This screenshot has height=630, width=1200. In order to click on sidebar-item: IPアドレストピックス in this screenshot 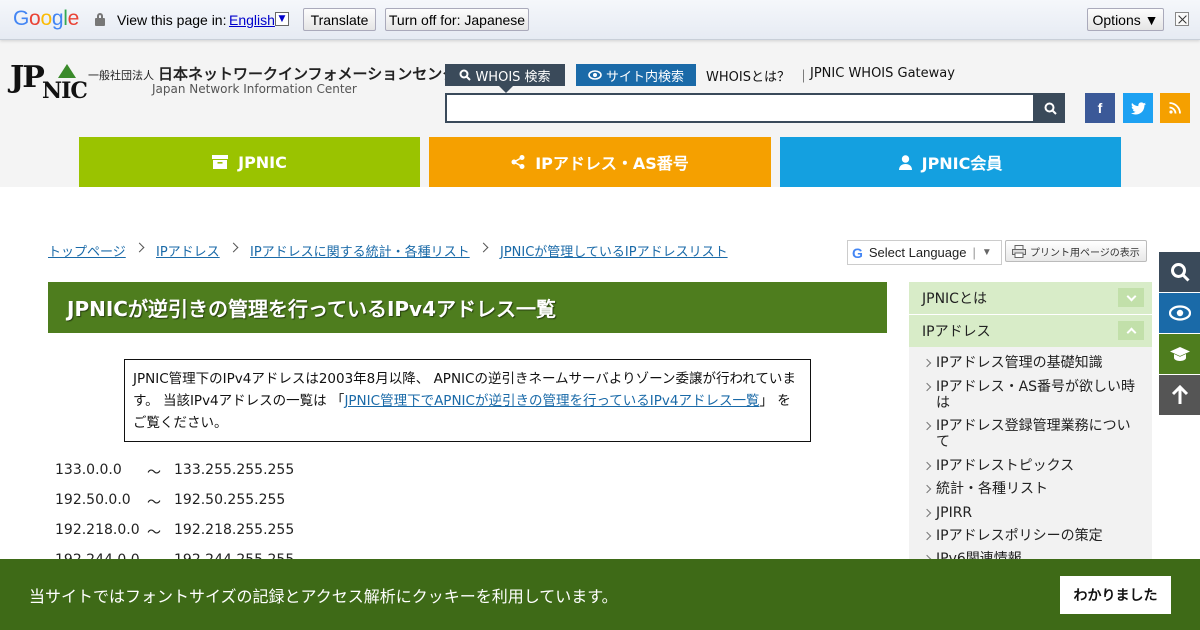, I will do `click(1038, 466)`.